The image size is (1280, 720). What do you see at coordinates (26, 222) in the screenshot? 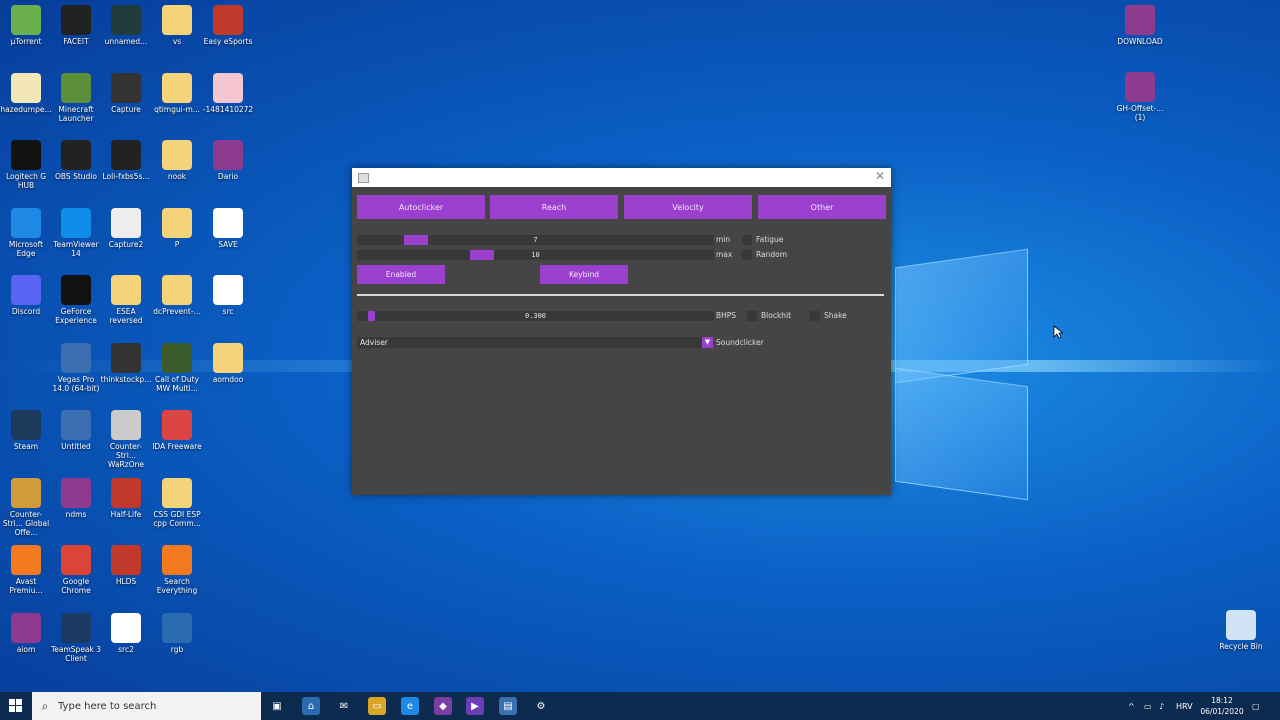
I see `edge-icon` at bounding box center [26, 222].